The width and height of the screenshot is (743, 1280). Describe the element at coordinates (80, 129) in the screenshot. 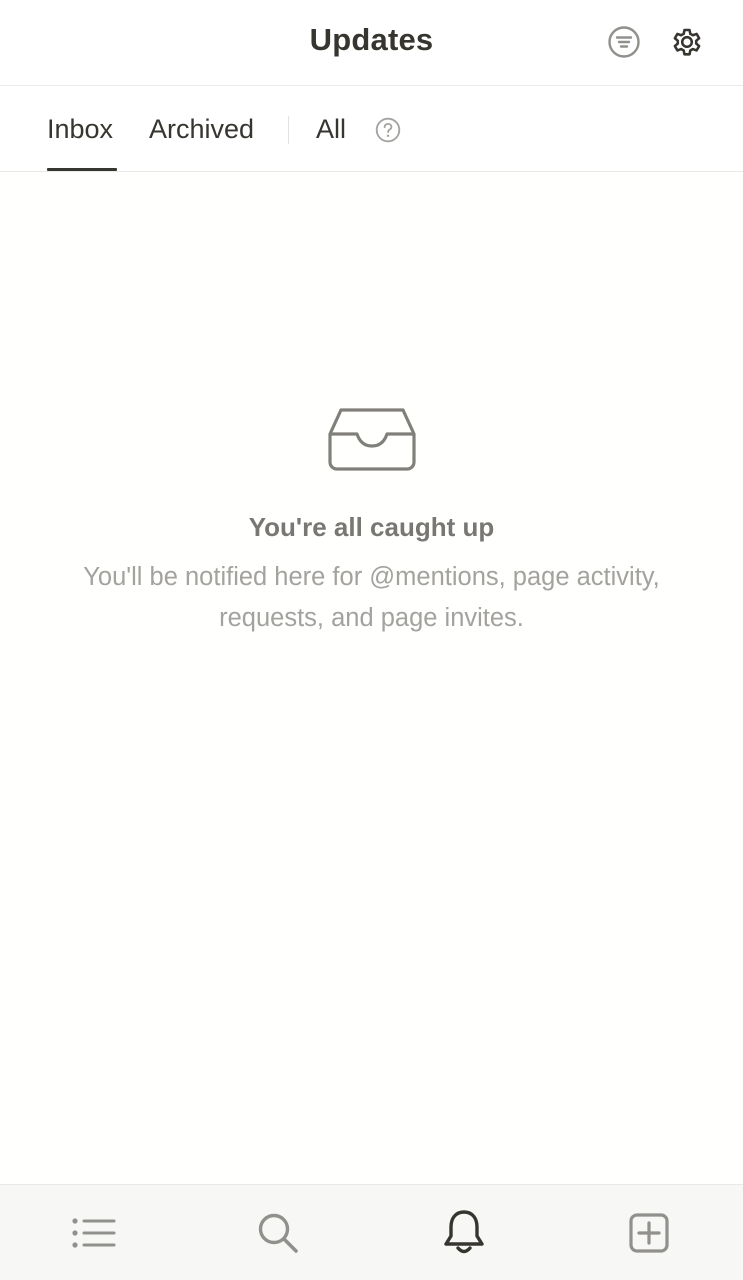

I see `tab-inbox: Inbox` at that location.